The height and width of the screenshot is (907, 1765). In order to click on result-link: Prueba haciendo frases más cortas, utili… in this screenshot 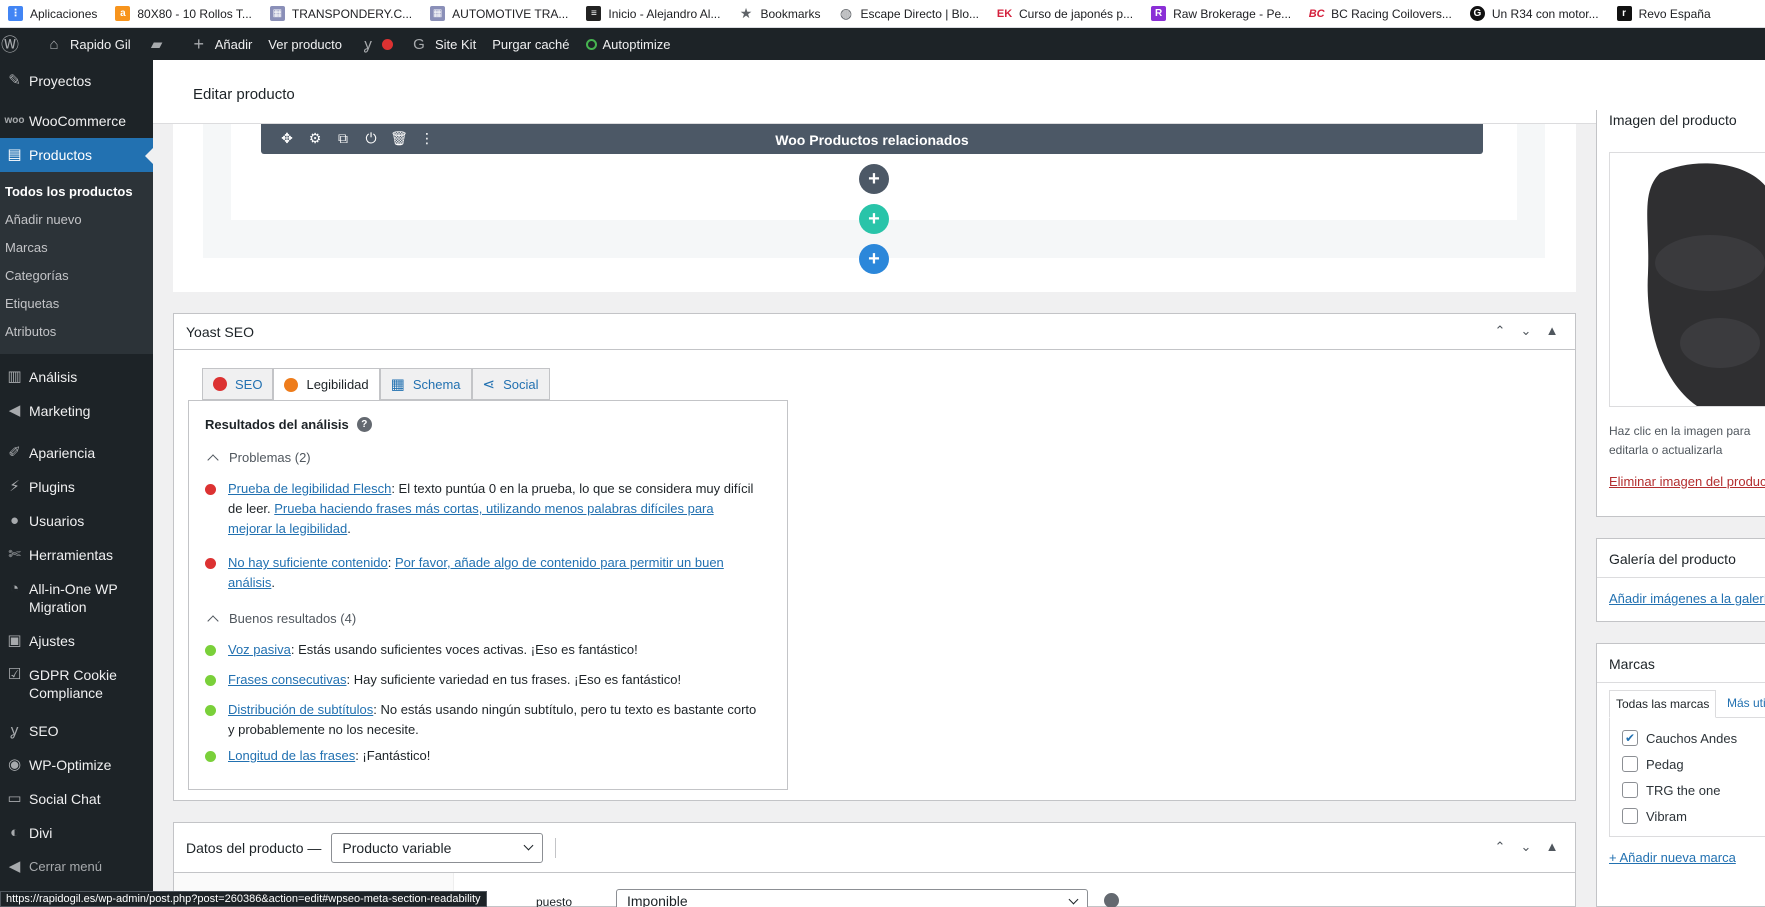, I will do `click(471, 518)`.